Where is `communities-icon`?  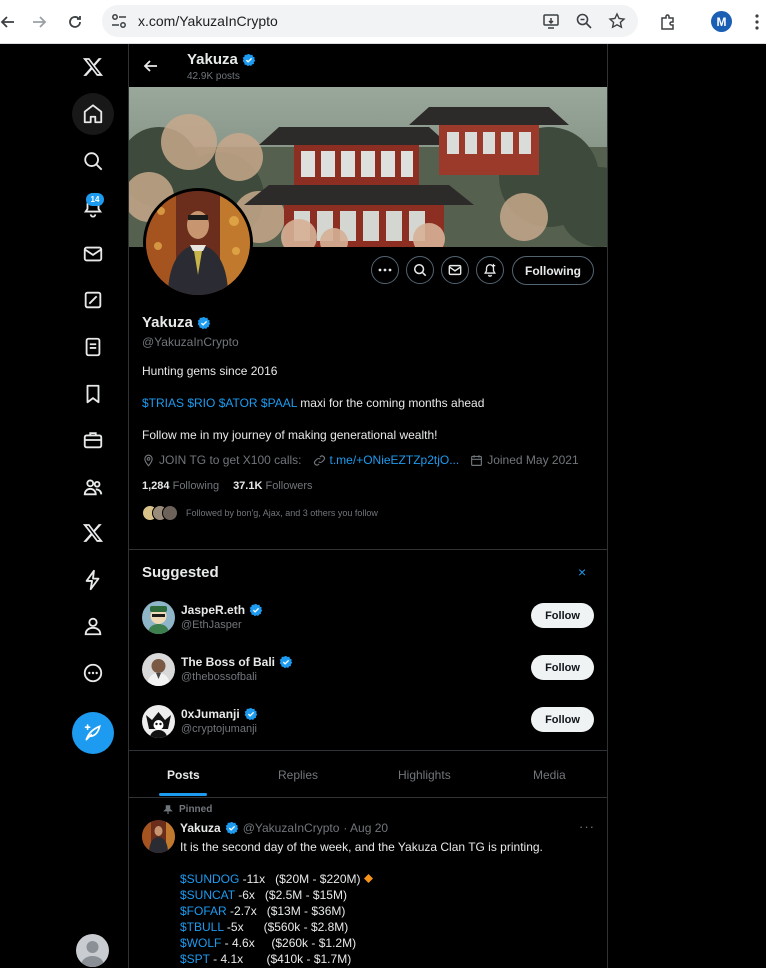
communities-icon is located at coordinates (93, 487).